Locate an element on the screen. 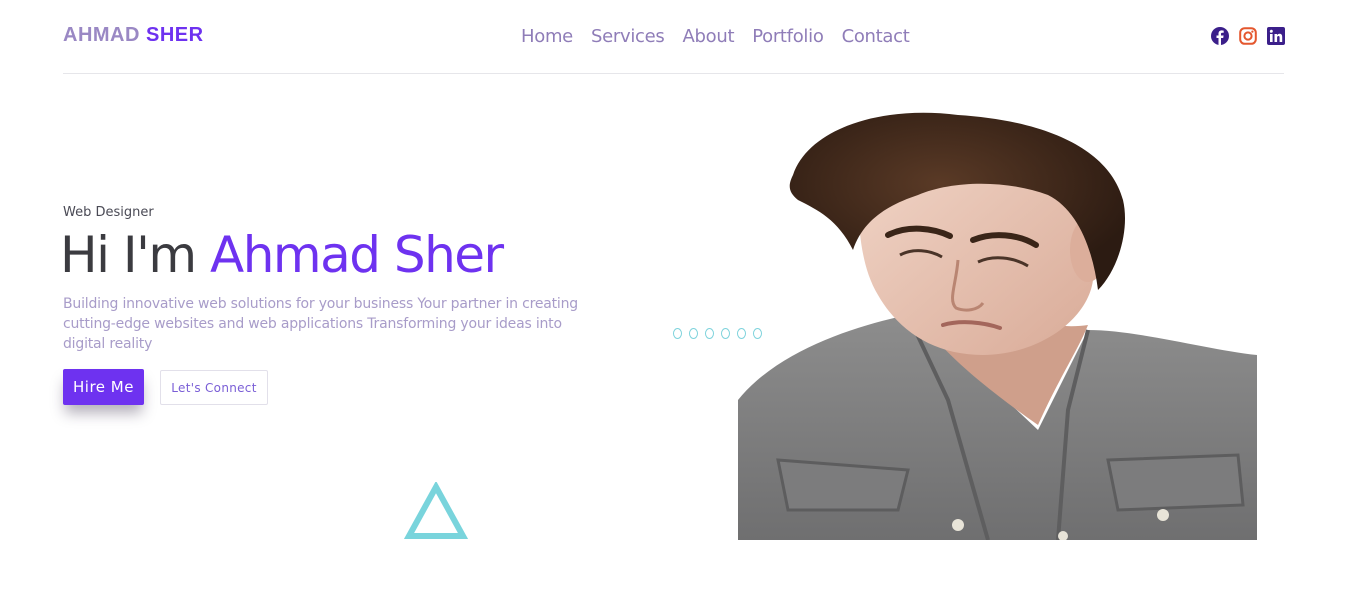 The image size is (1347, 604). header-divider is located at coordinates (673, 73).